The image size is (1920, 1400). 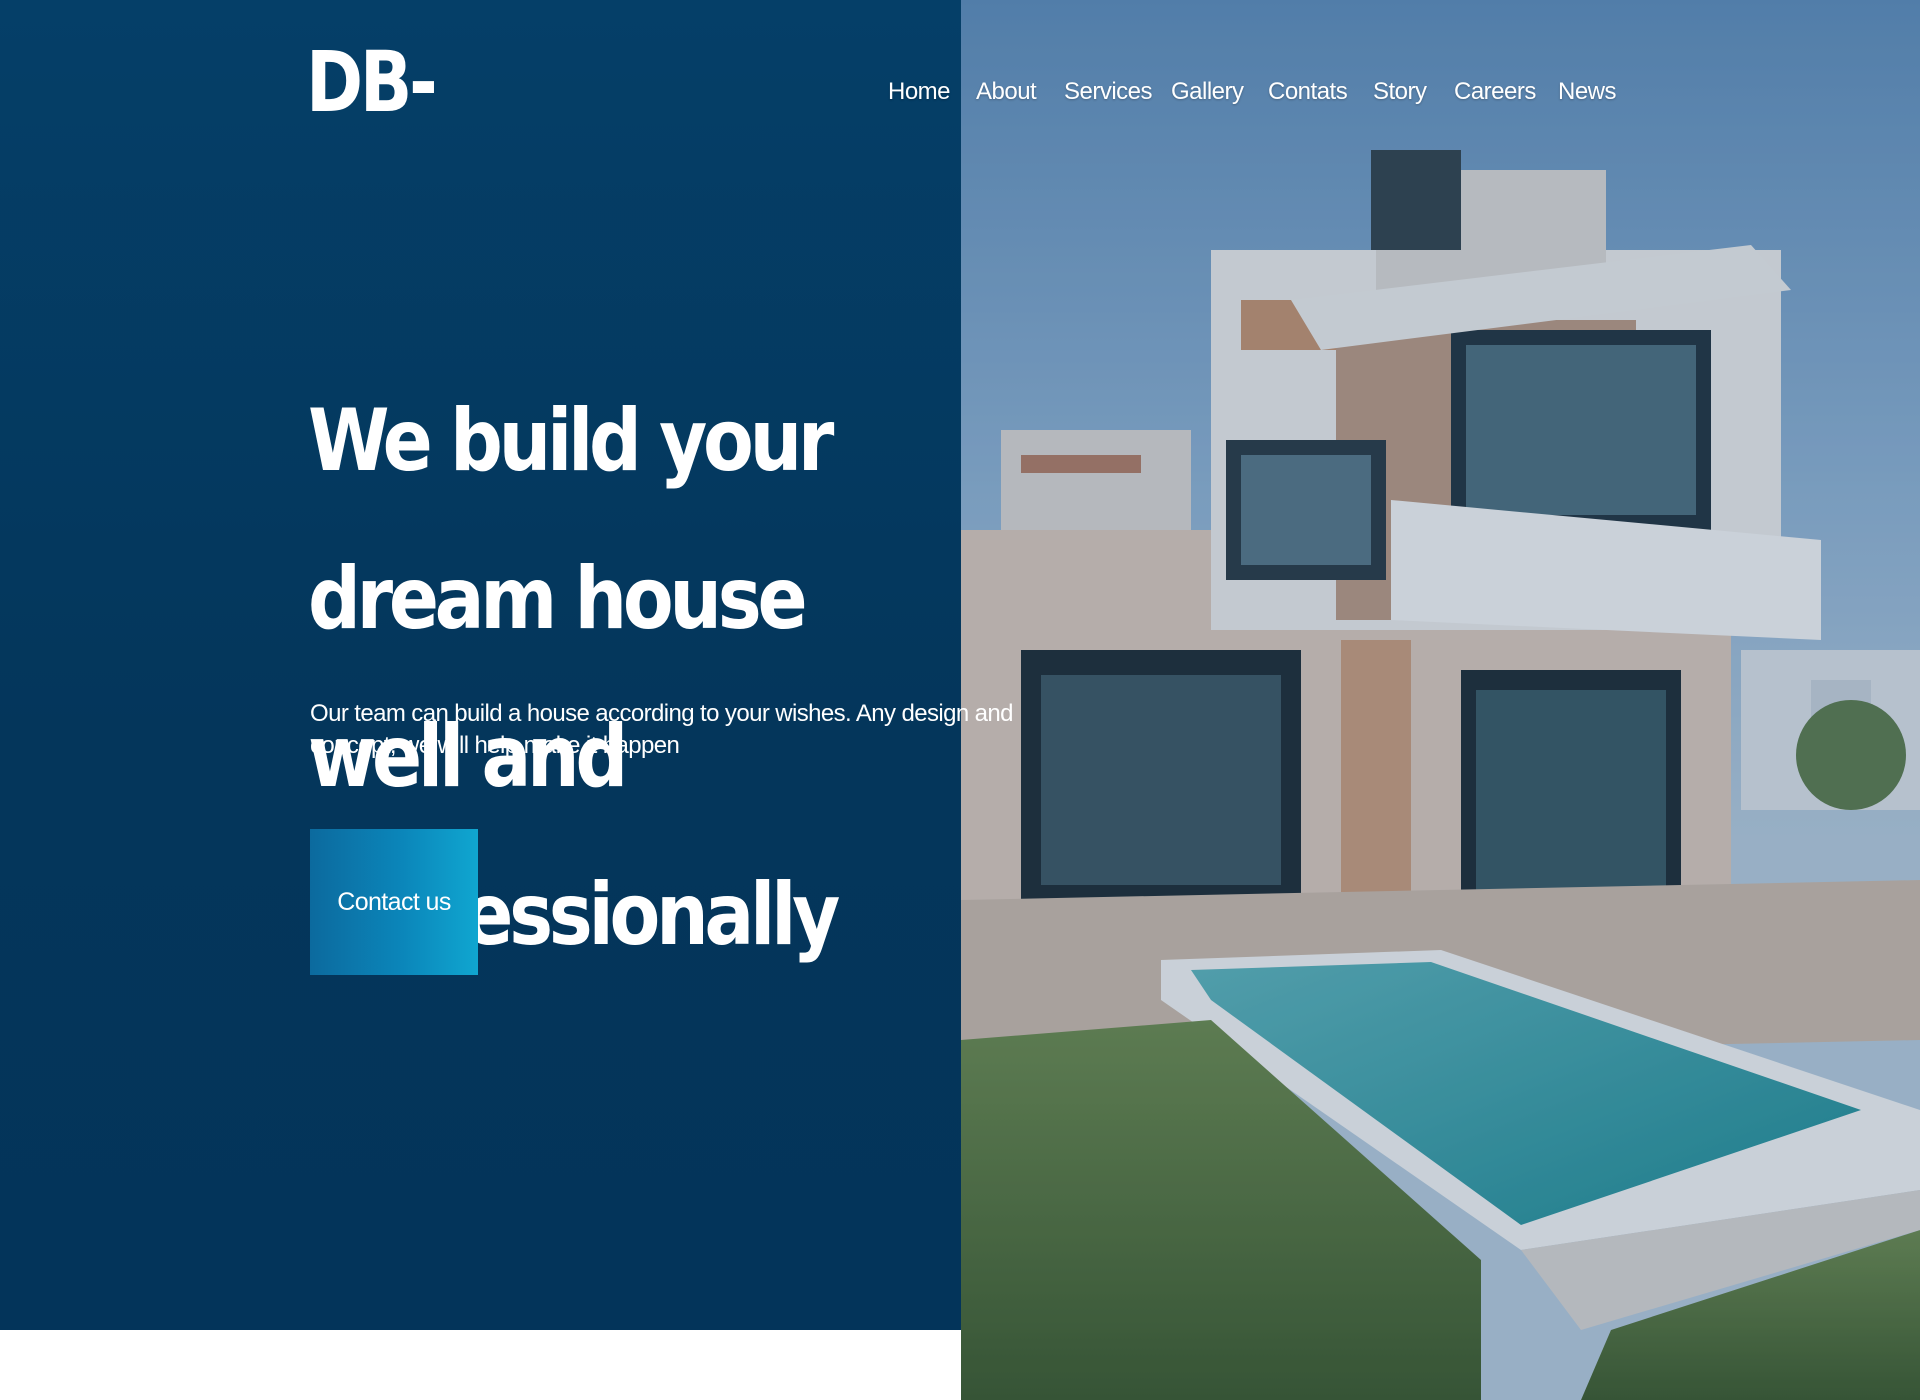 What do you see at coordinates (932, 92) in the screenshot?
I see `nav-item-home: Home` at bounding box center [932, 92].